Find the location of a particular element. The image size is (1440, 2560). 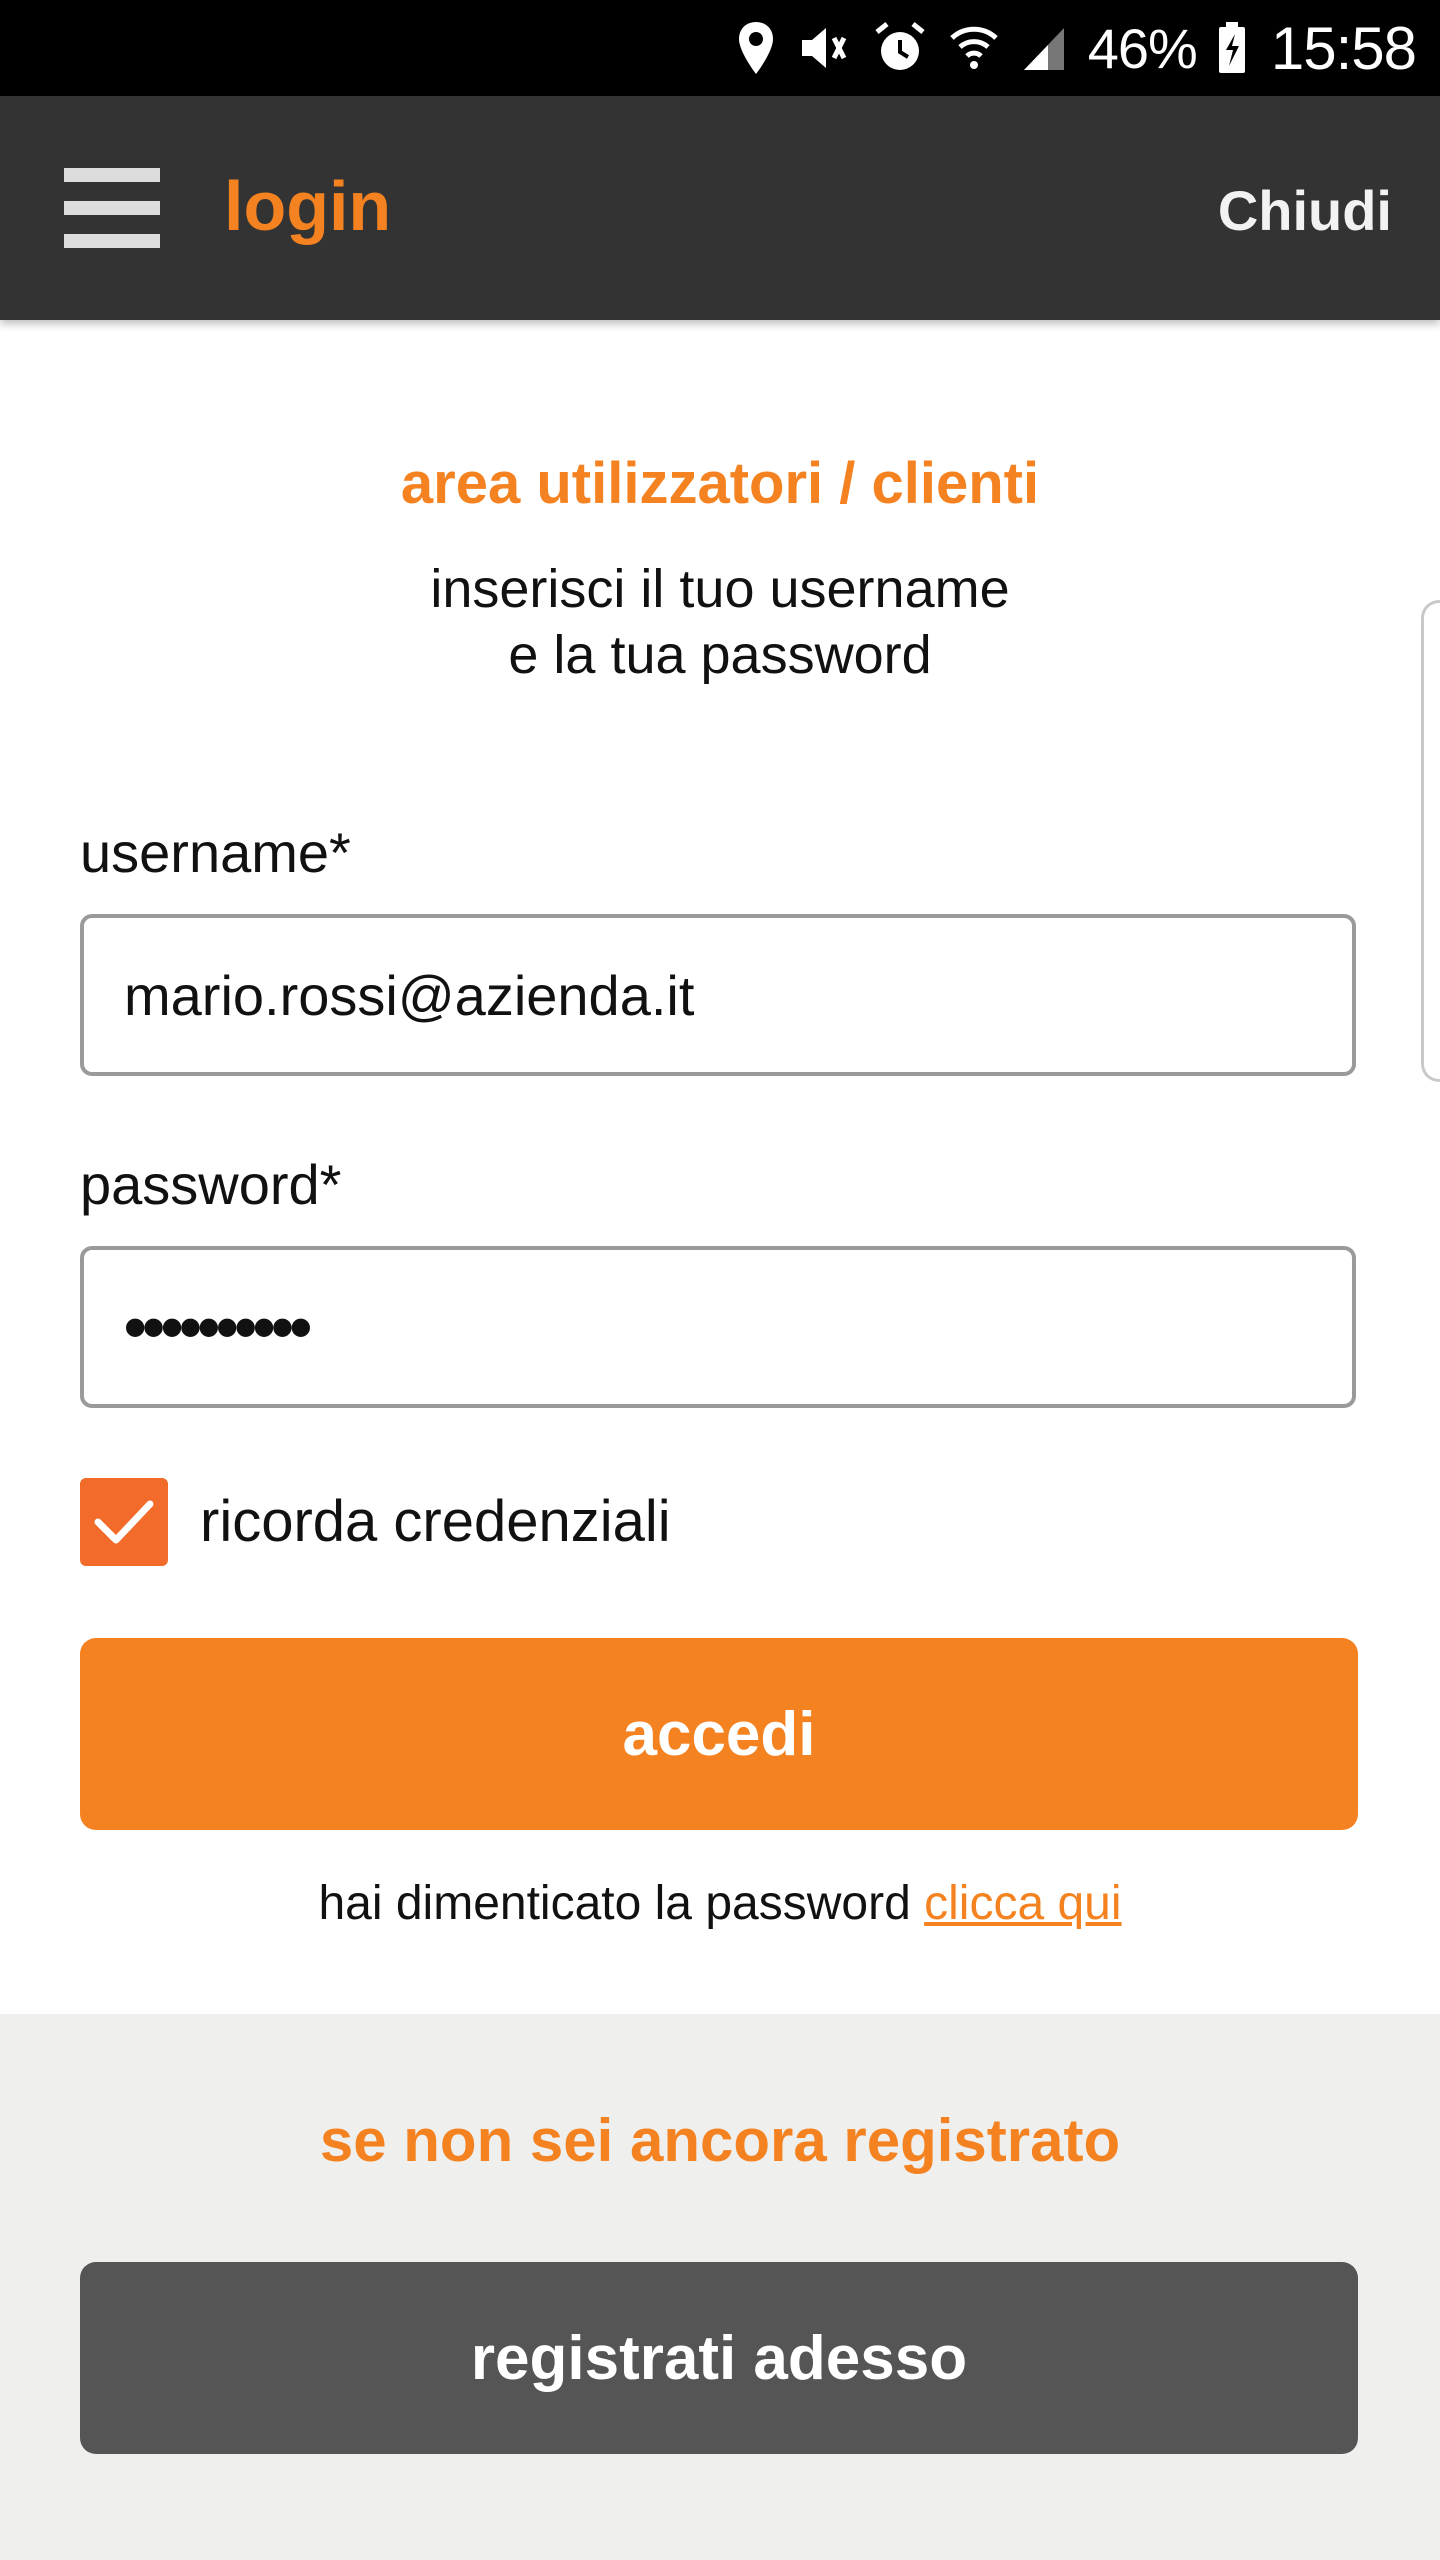

password-label: password* is located at coordinates (211, 1184).